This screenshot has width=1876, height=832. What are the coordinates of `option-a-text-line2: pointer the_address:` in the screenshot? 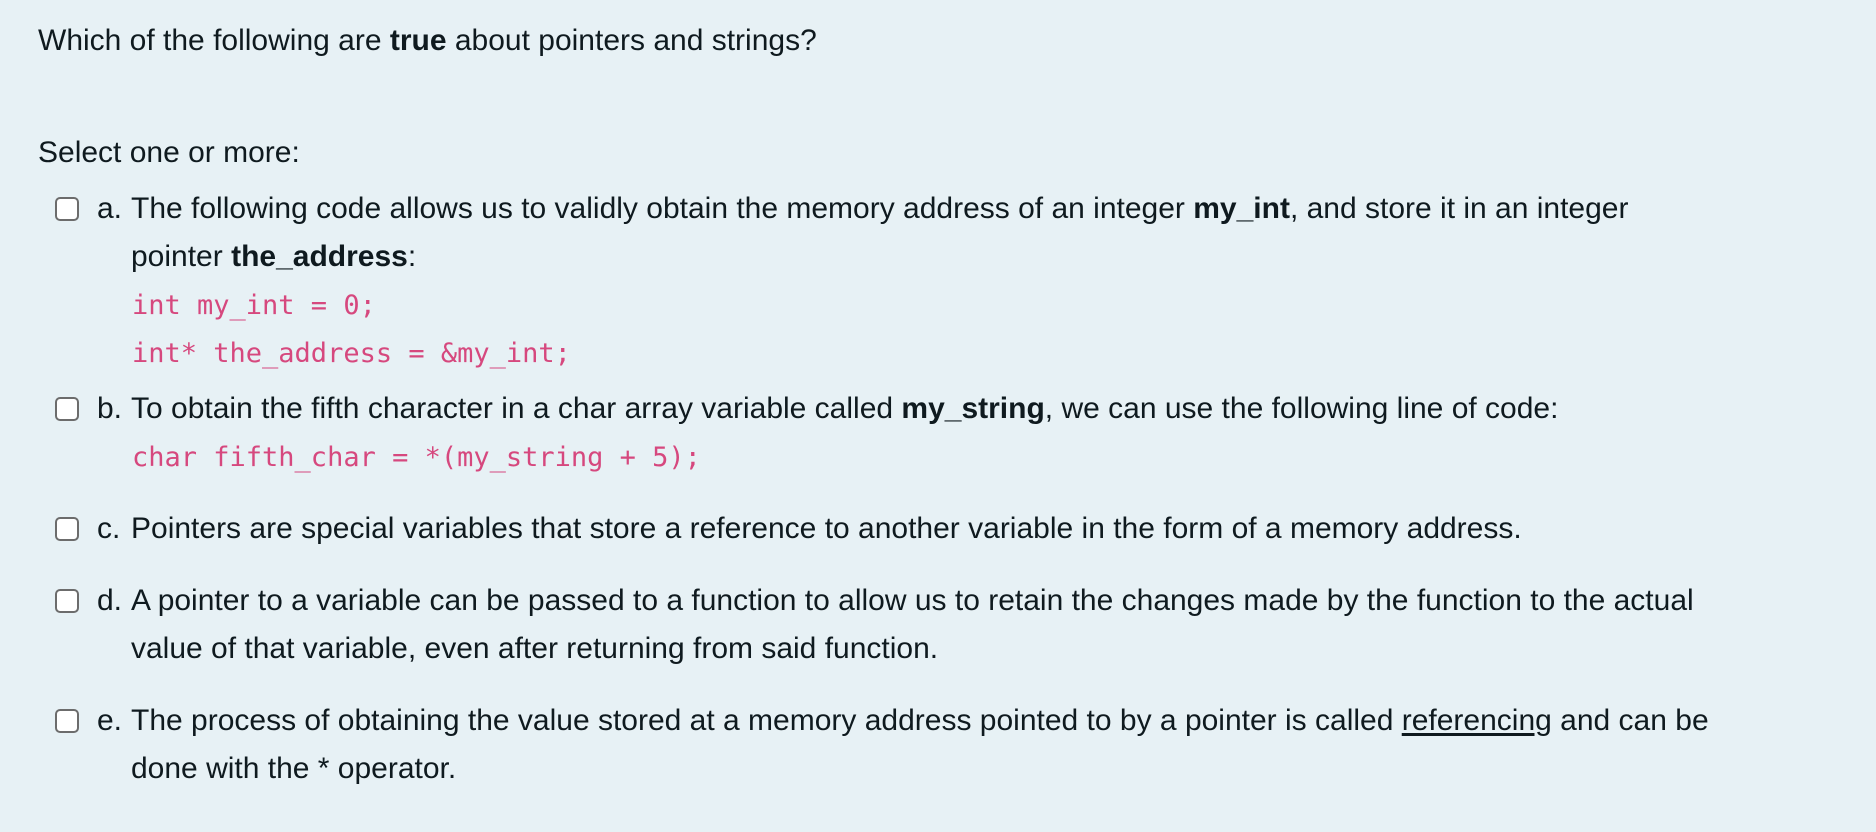 It's located at (273, 257).